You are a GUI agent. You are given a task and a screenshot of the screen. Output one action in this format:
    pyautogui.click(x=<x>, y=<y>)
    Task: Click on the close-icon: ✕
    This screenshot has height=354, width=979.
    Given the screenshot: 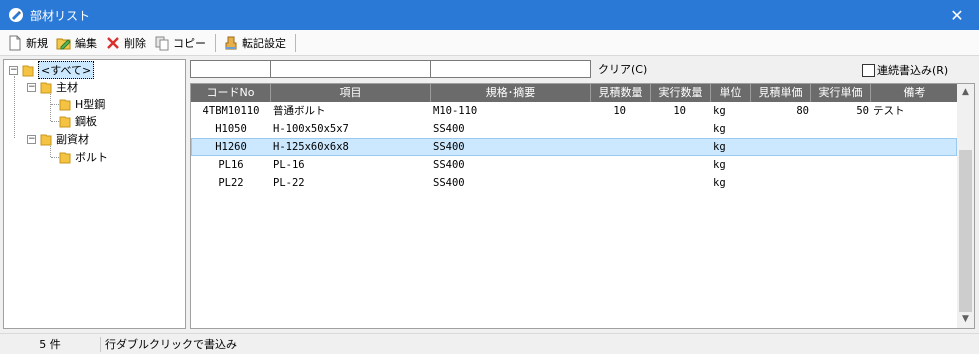 What is the action you would take?
    pyautogui.click(x=957, y=15)
    